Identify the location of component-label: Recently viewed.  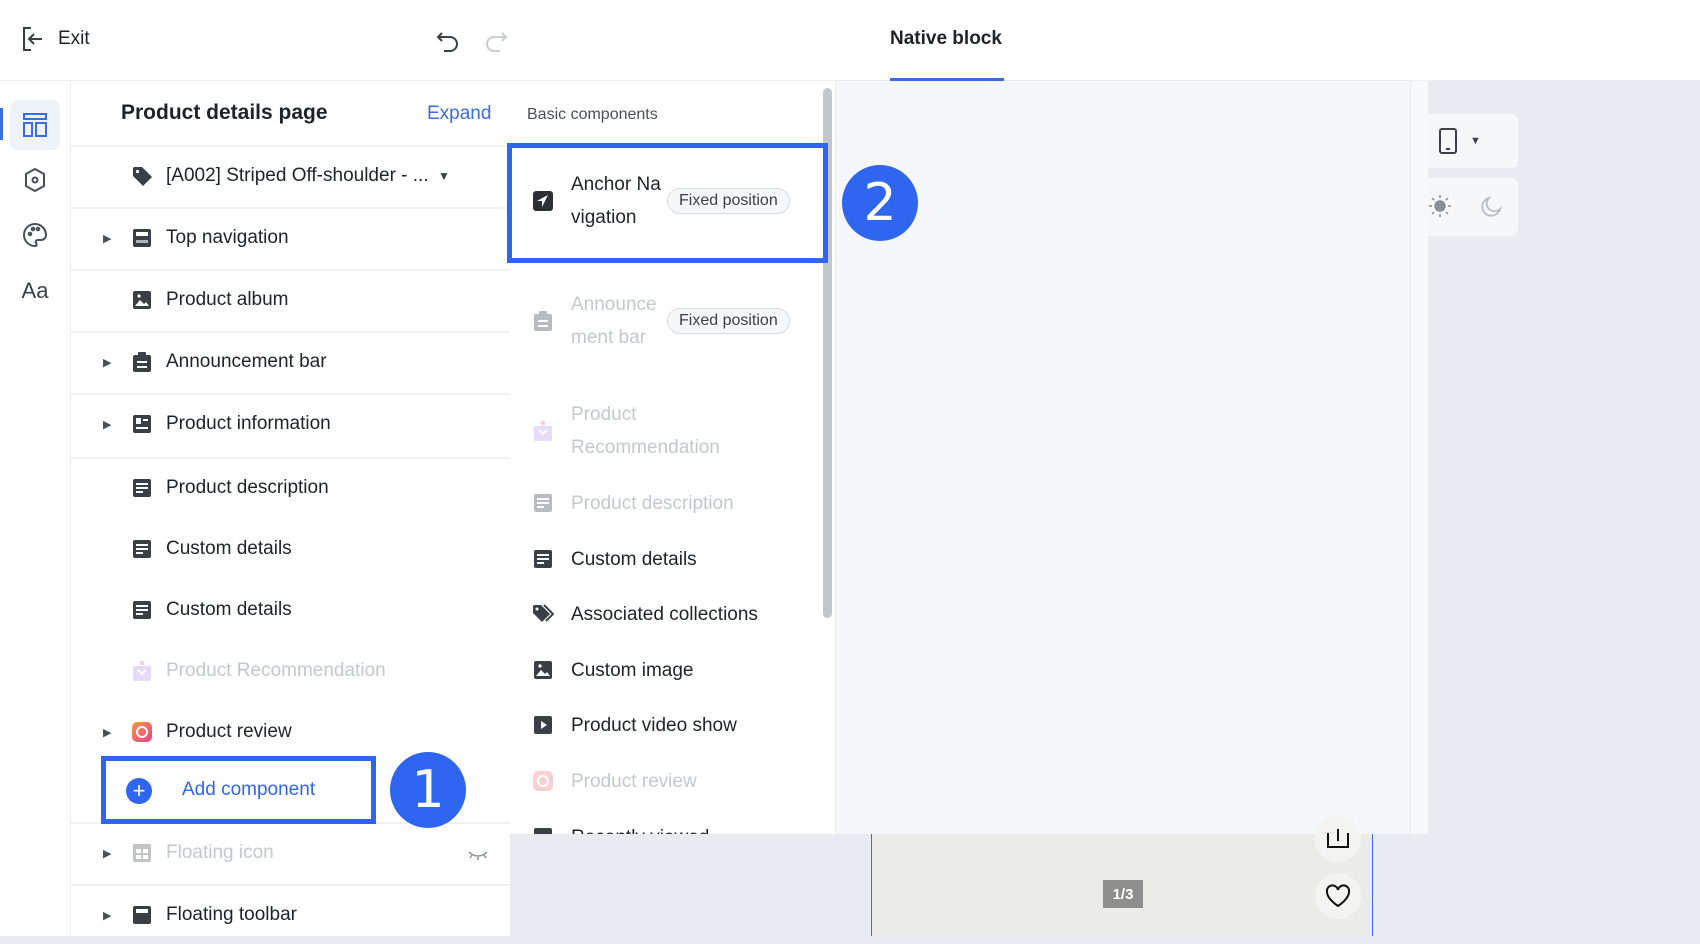
(640, 828).